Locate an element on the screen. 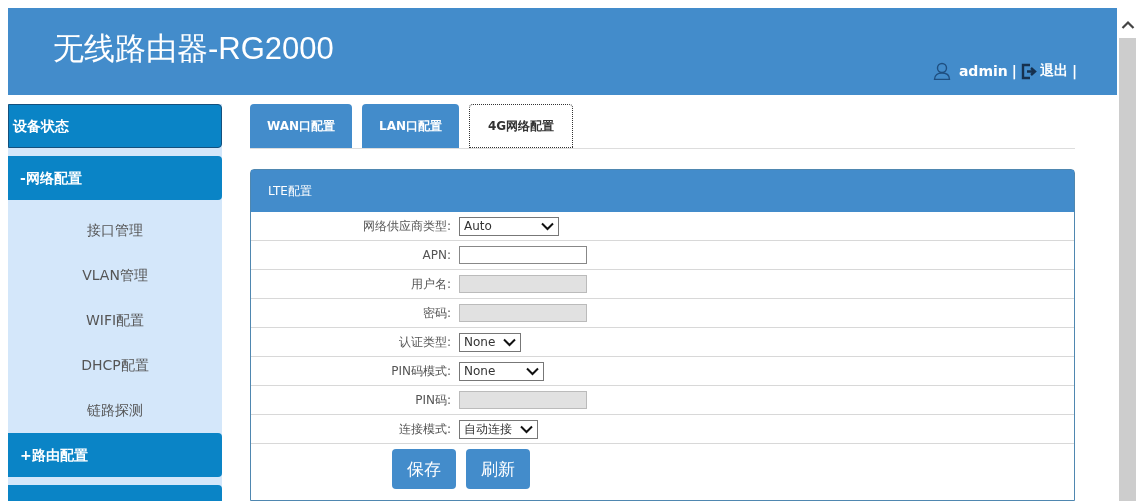 The height and width of the screenshot is (501, 1138). sidebar-item: 链路探测 is located at coordinates (115, 410).